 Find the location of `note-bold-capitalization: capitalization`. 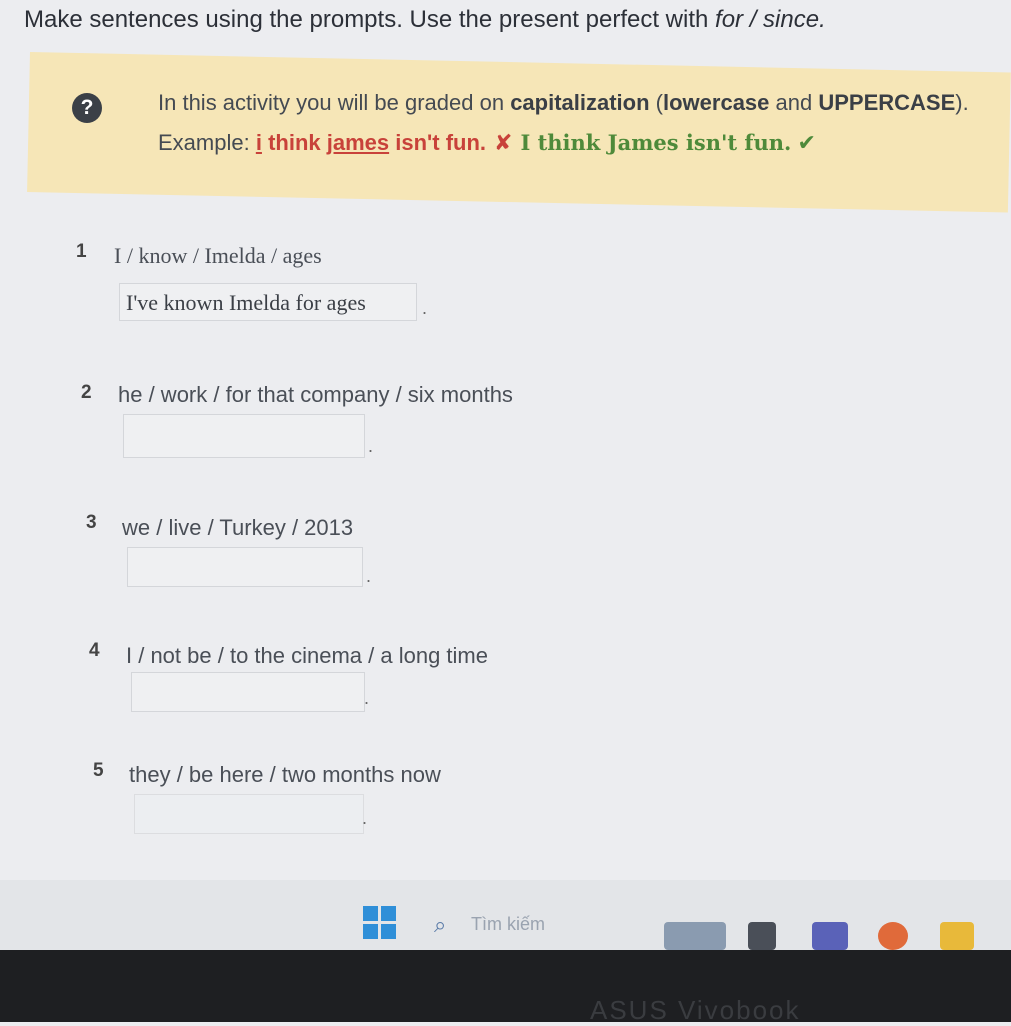

note-bold-capitalization: capitalization is located at coordinates (580, 102).